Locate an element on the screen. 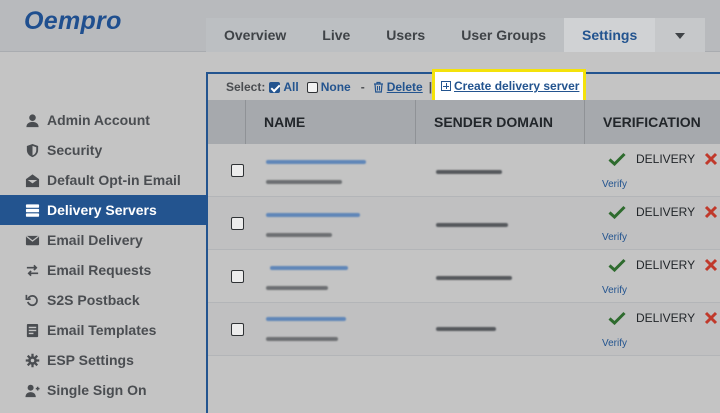 The image size is (720, 413). header-select-column is located at coordinates (227, 122).